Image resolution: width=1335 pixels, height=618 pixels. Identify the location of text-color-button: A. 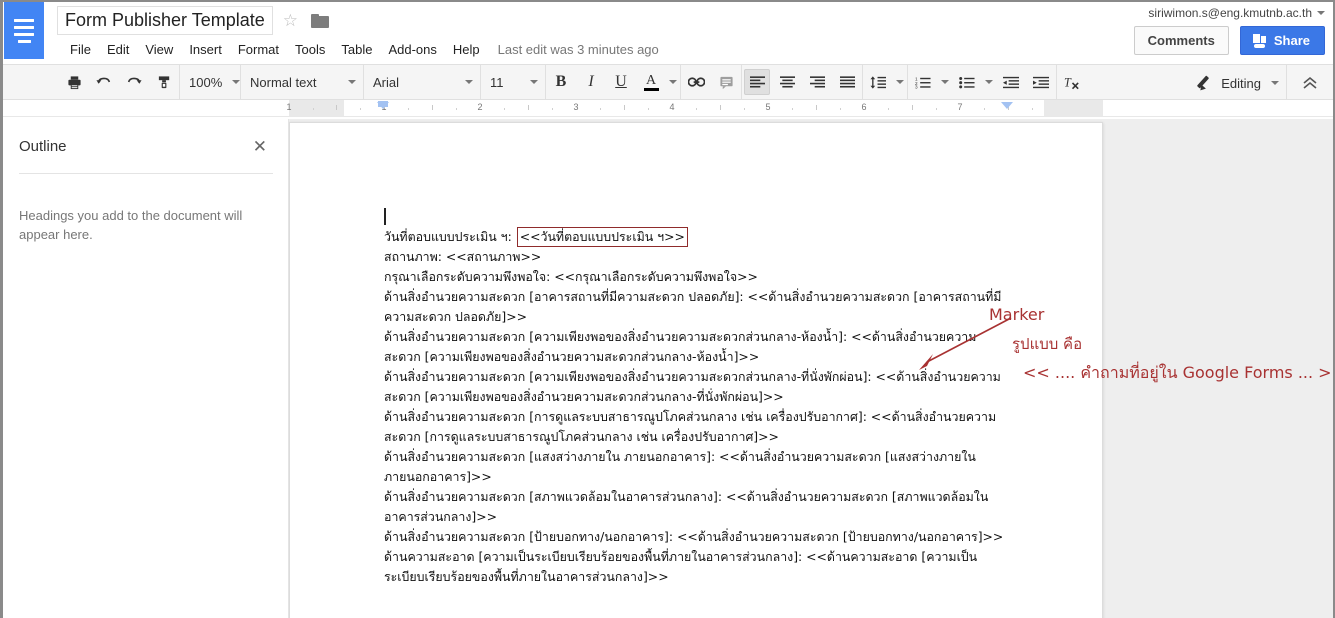
(651, 82).